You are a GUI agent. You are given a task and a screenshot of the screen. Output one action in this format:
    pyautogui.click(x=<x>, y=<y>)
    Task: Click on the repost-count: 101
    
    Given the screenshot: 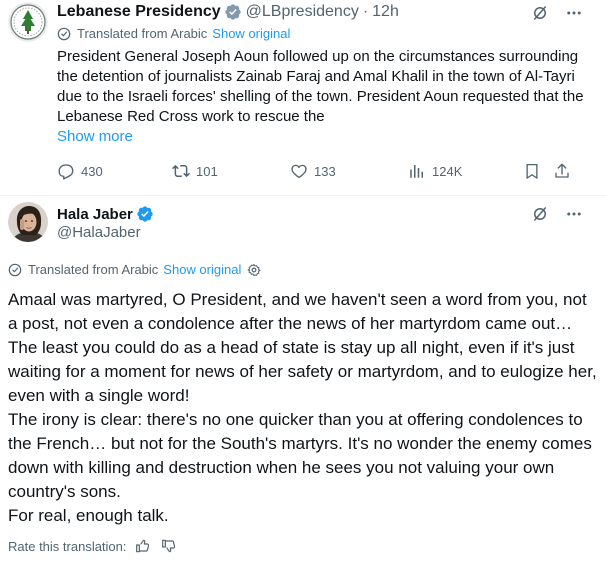 What is the action you would take?
    pyautogui.click(x=207, y=171)
    